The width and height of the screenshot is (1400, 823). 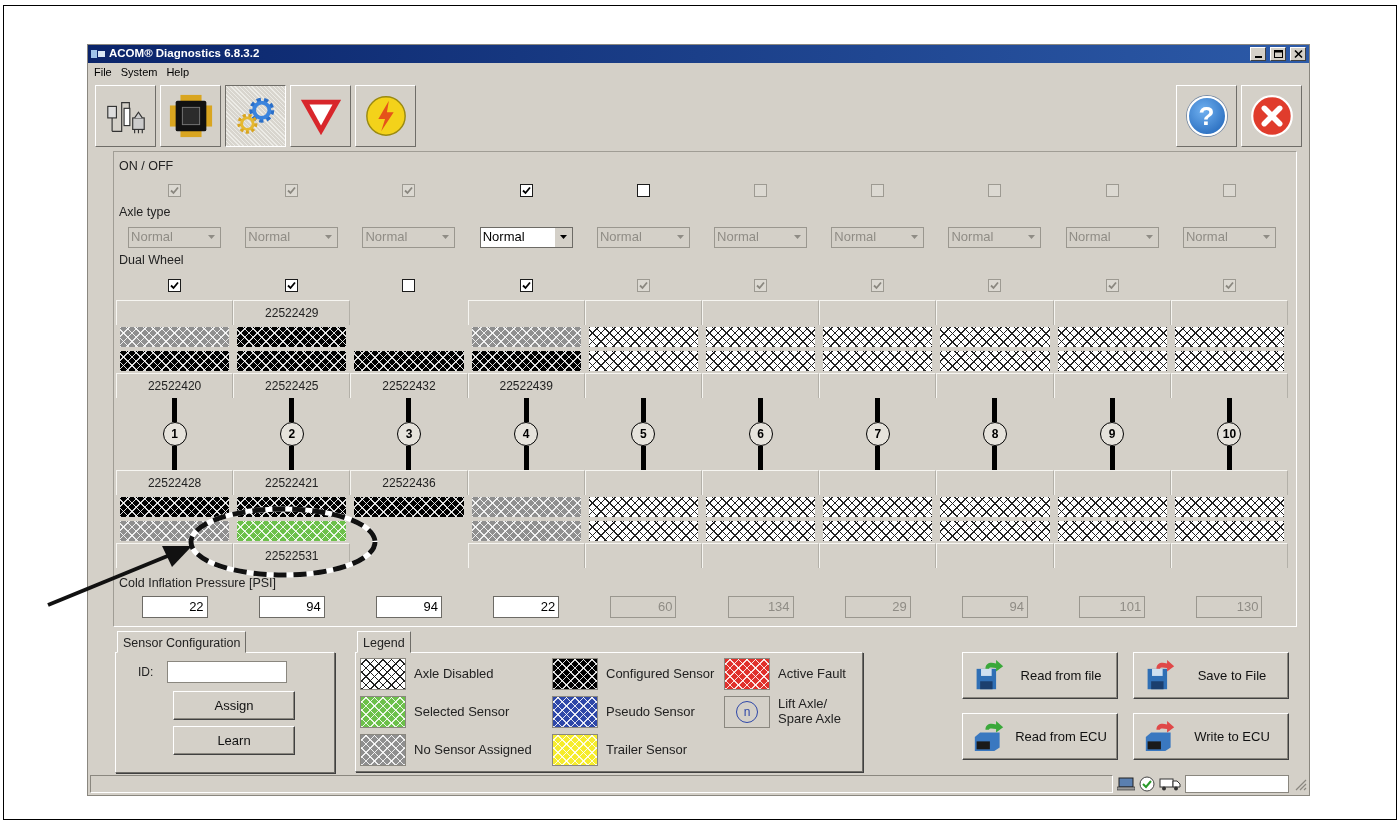 What do you see at coordinates (1300, 784) in the screenshot?
I see `size-grip-icon` at bounding box center [1300, 784].